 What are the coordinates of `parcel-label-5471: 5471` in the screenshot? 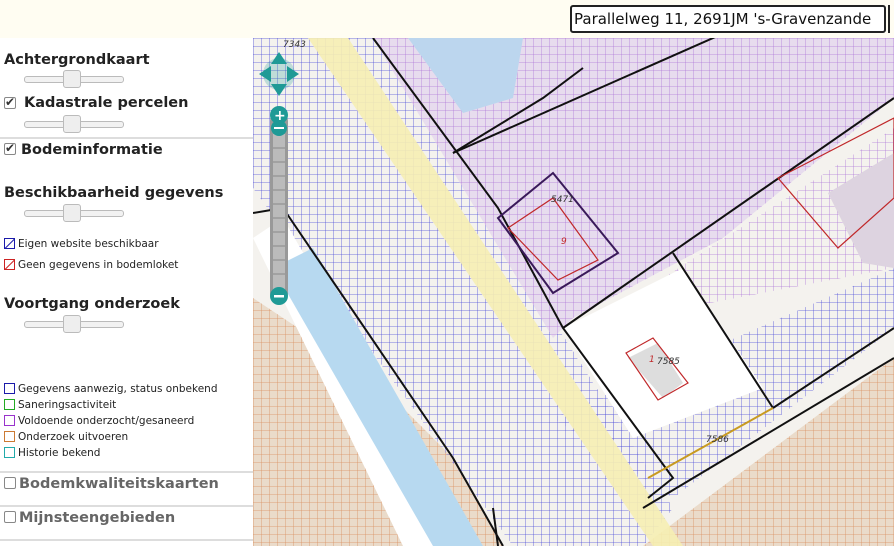 It's located at (562, 200).